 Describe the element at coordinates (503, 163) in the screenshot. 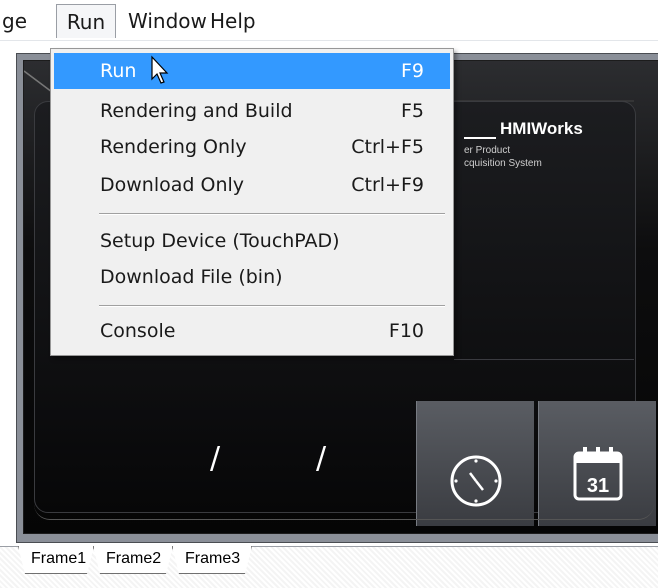

I see `brand-subtitle-line2: cquisition System` at that location.